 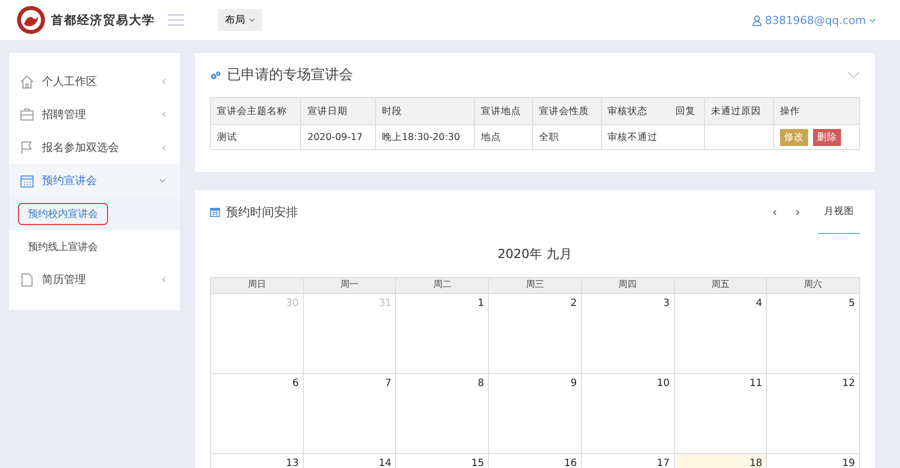 I want to click on day-number: 15, so click(x=477, y=463).